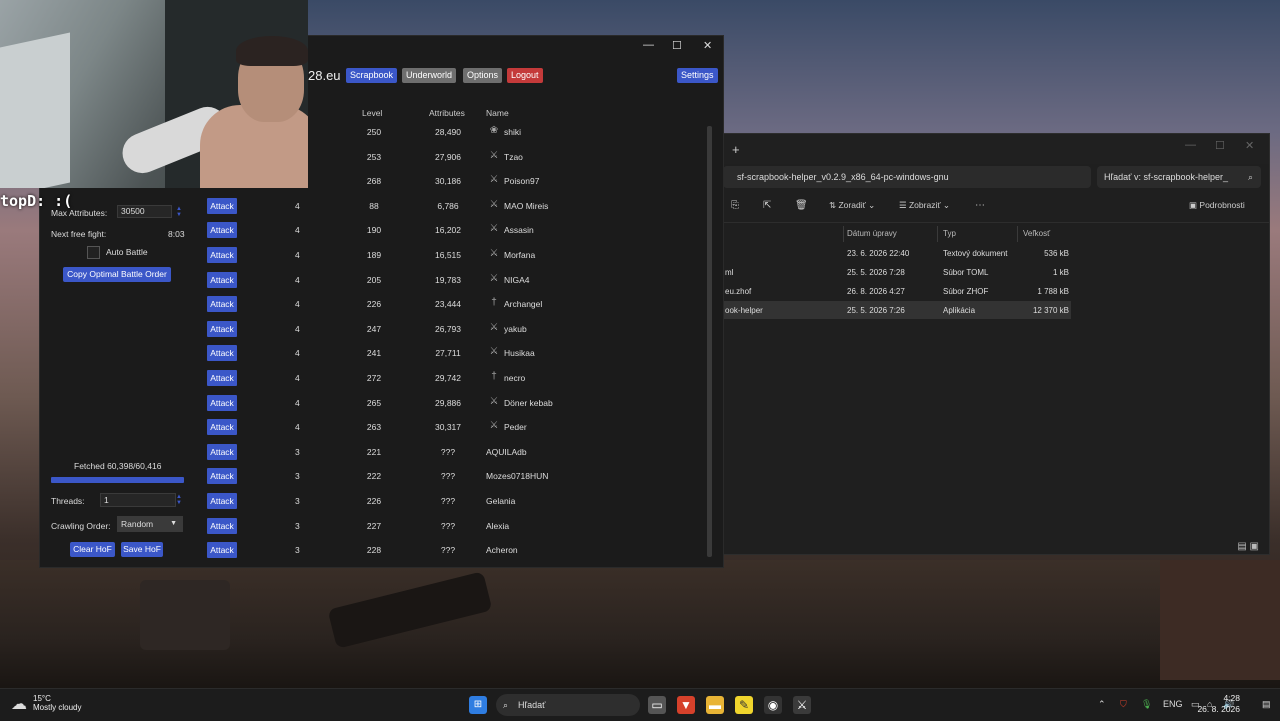 This screenshot has height=721, width=1280. Describe the element at coordinates (924, 205) in the screenshot. I see `view-button: ☰ Zobraziť ⌄` at that location.